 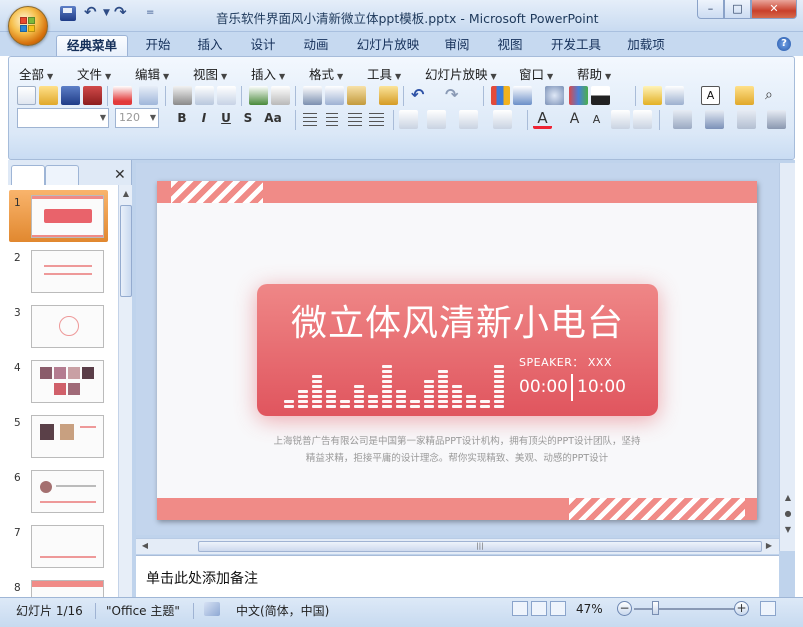 I want to click on tab-addins: 加载项, so click(x=646, y=45).